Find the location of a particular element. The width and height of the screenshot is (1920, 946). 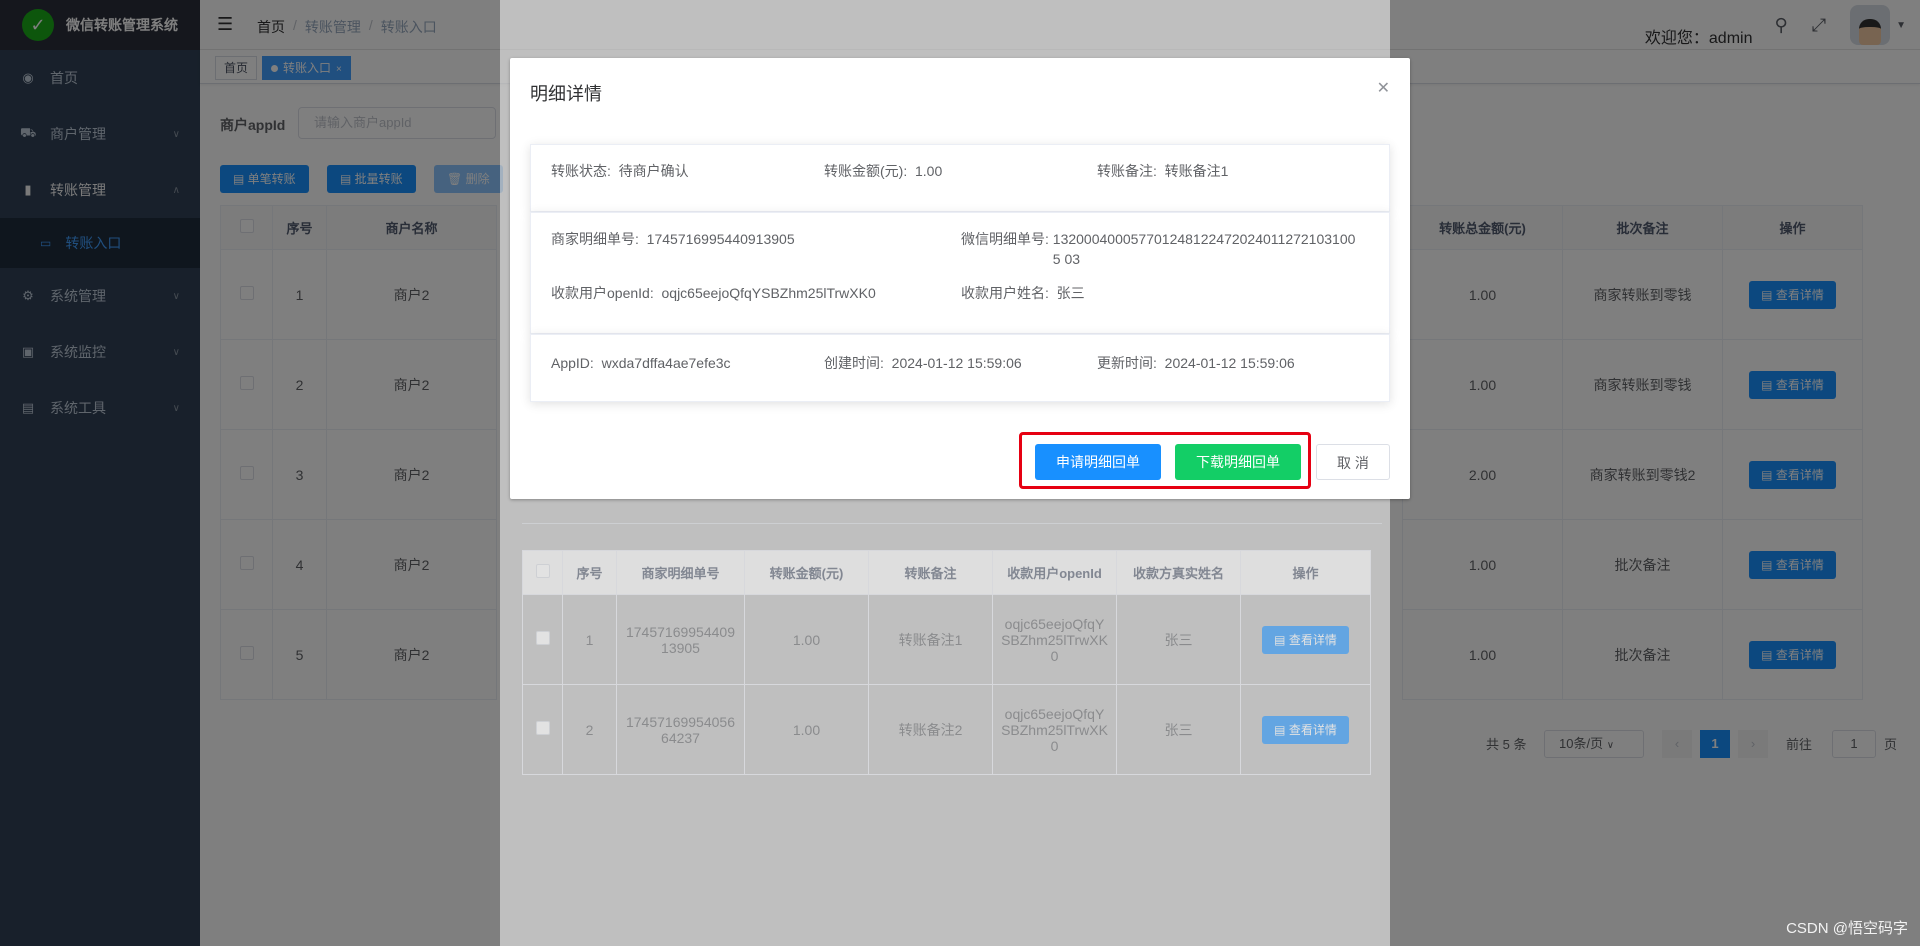

column-header: 收款用户openId is located at coordinates (1054, 572).